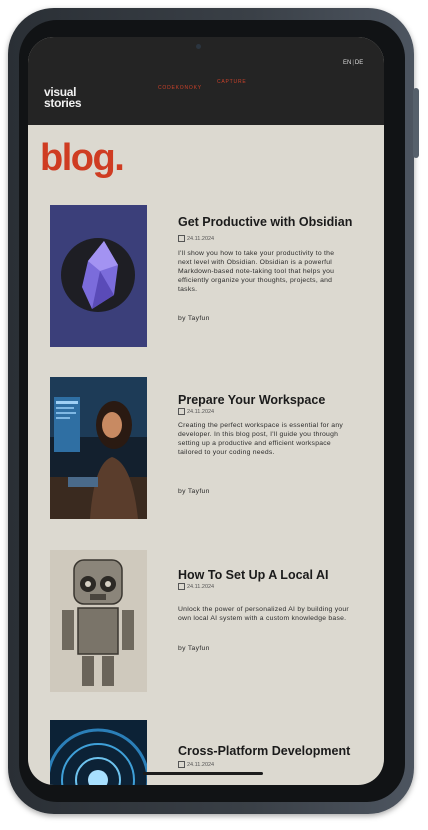  I want to click on site-header: visual stories CODEKONOKY CAPTURE EN|DE, so click(206, 81).